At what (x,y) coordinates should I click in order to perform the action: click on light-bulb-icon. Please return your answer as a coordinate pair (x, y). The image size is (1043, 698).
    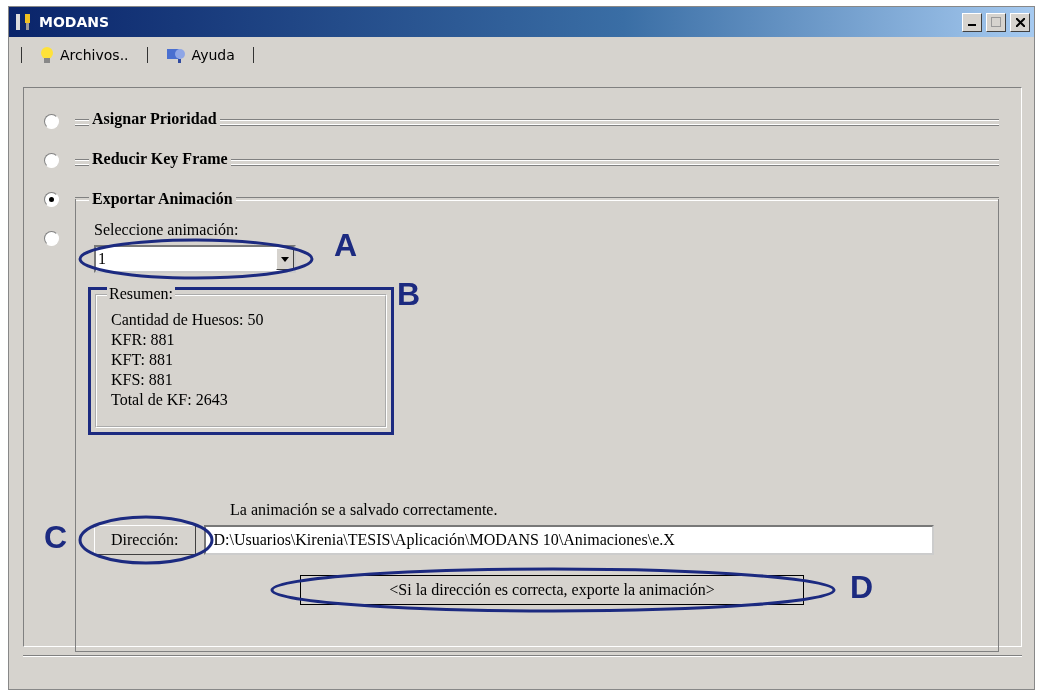
    Looking at the image, I should click on (47, 55).